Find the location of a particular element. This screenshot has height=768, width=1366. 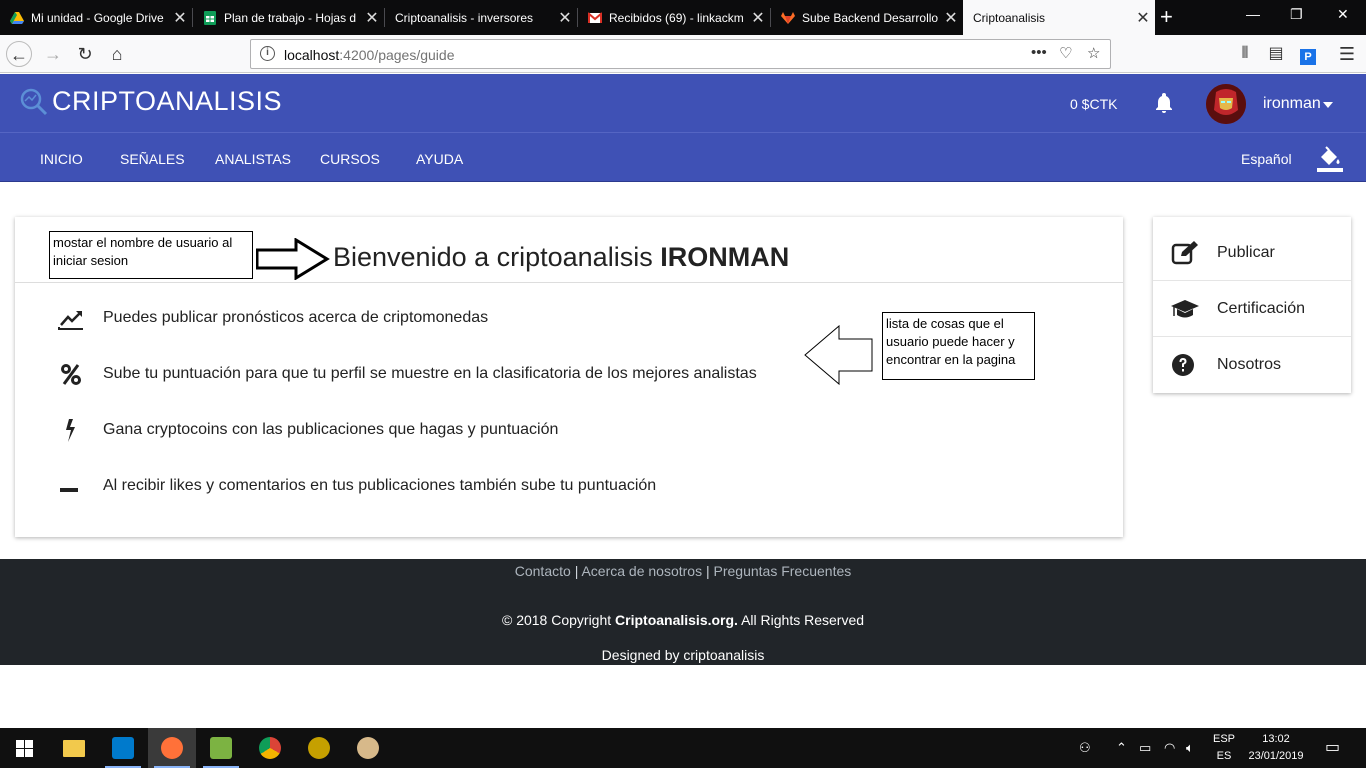

logo-search-icon is located at coordinates (34, 102).